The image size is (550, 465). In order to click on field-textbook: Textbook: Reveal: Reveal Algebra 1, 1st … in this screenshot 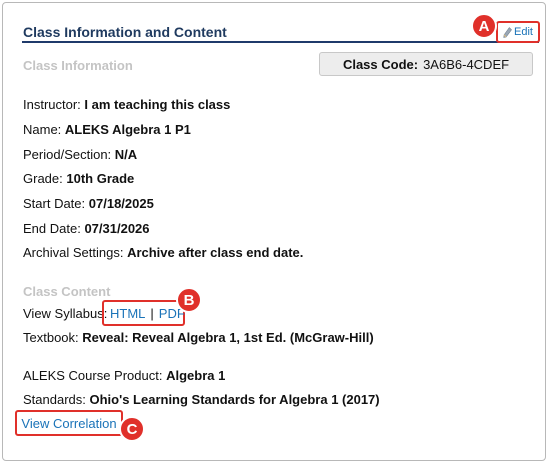, I will do `click(198, 337)`.